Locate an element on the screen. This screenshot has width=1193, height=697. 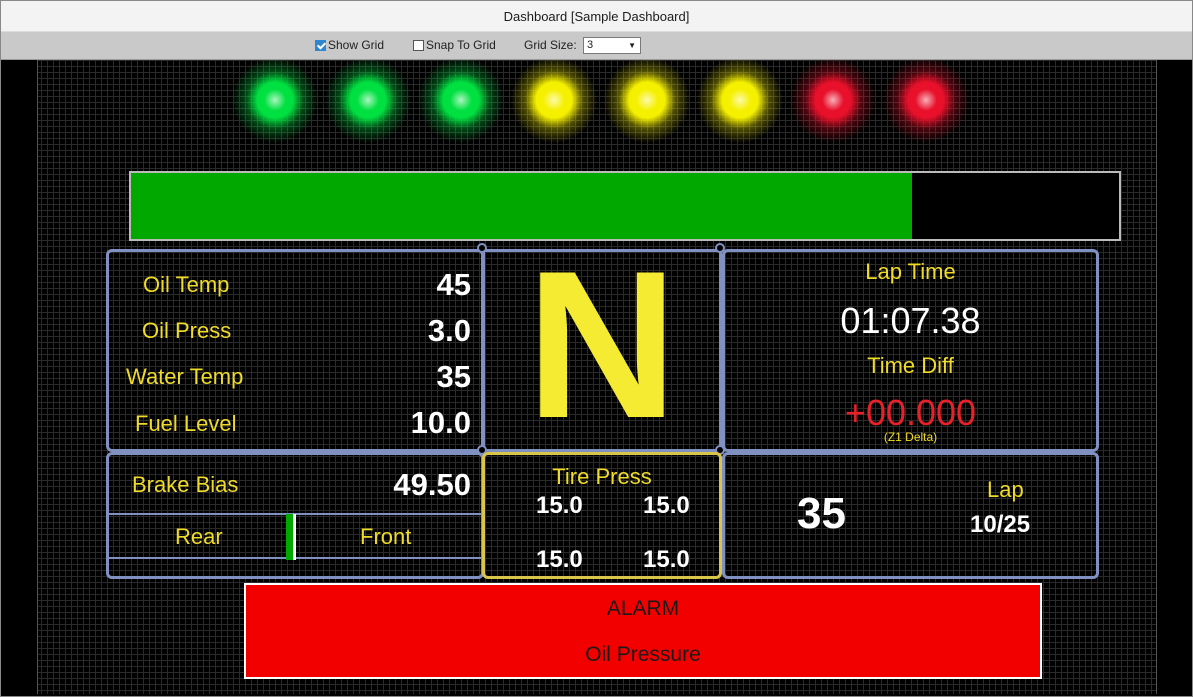
alarm-title: ALARM is located at coordinates (643, 608).